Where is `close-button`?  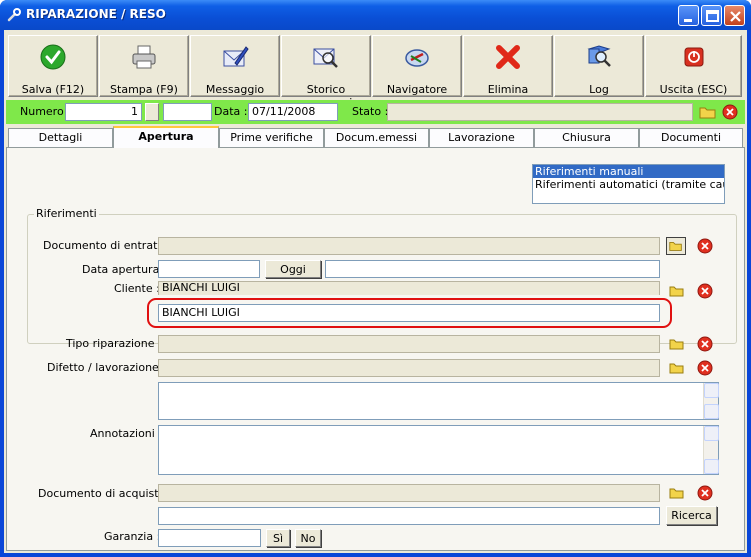
close-button is located at coordinates (734, 15).